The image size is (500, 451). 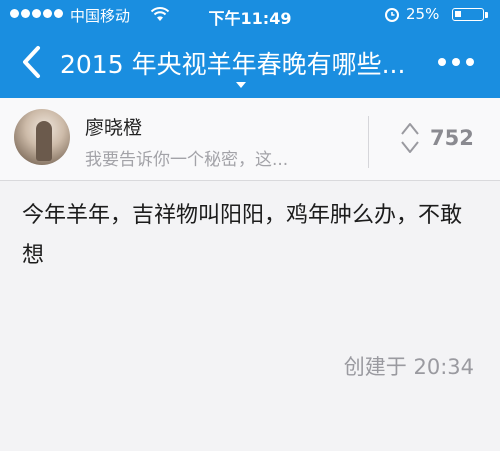 I want to click on created-time: 创建于 20:34, so click(x=408, y=367).